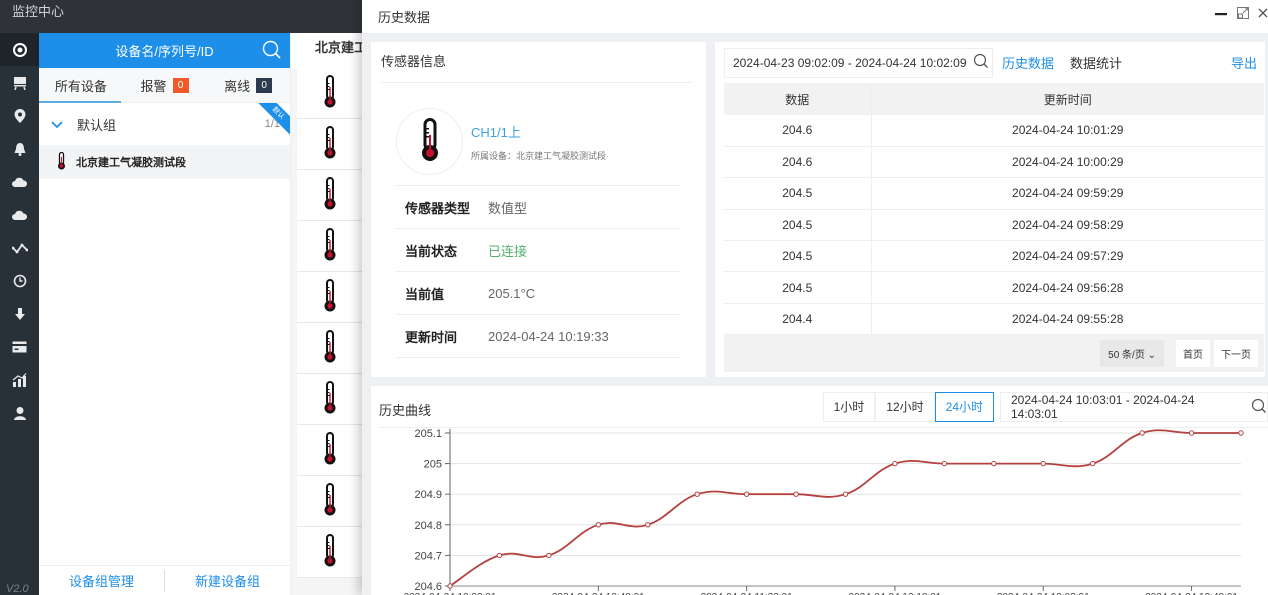 This screenshot has height=595, width=1268. I want to click on info-value: 2024-04-24 10:19:33, so click(548, 336).